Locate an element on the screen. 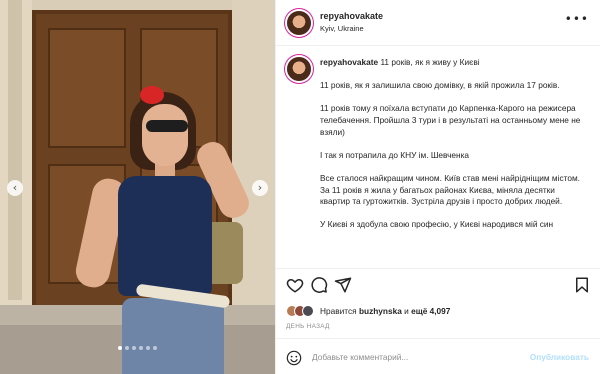  heart-icon is located at coordinates (295, 285).